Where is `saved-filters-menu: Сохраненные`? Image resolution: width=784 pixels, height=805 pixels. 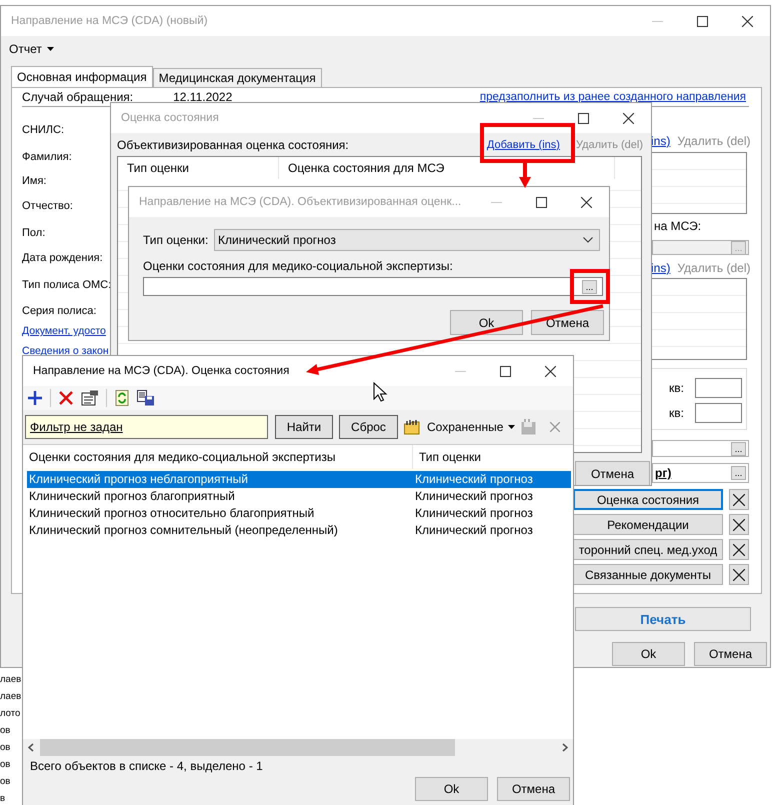
saved-filters-menu: Сохраненные is located at coordinates (460, 427).